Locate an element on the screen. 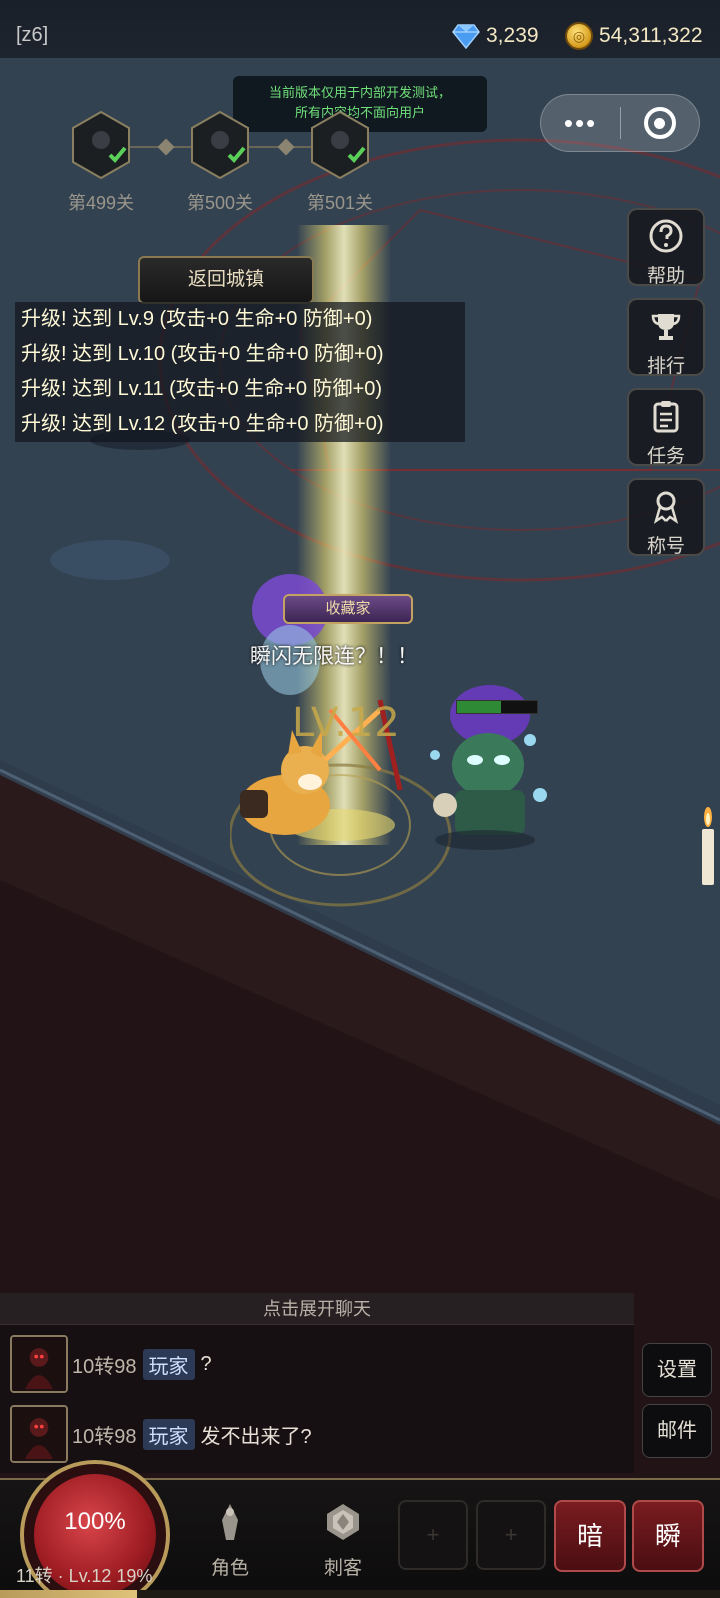 The height and width of the screenshot is (1598, 720). gold-counter: ◎ 54,311,322 is located at coordinates (634, 36).